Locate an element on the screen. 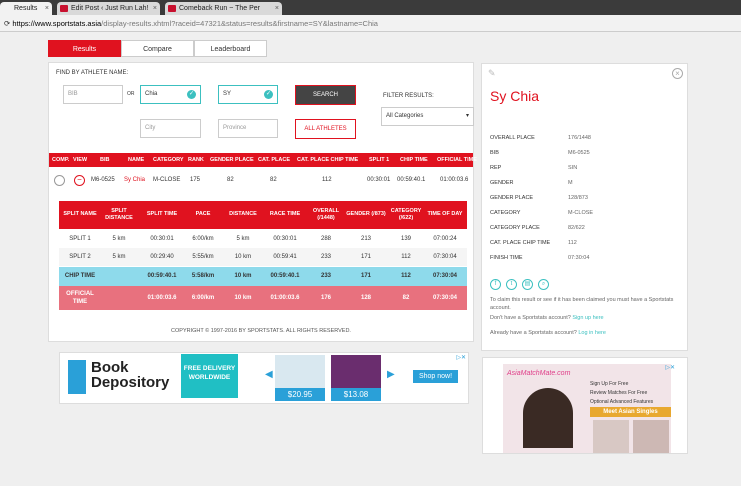 This screenshot has width=741, height=486. field-key: CAT. PLACE CHIP TIME is located at coordinates (520, 243).